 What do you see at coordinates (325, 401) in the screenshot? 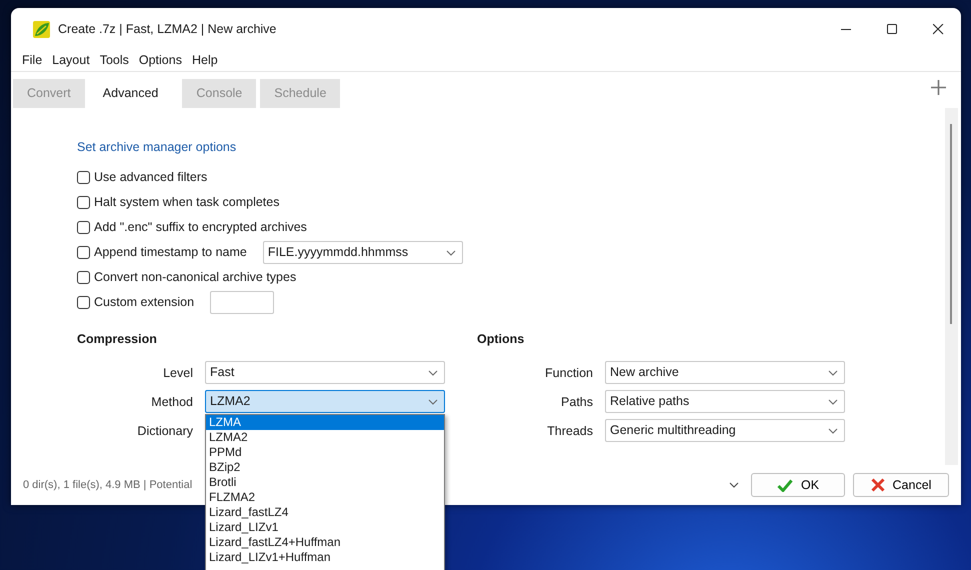
I see `dropdown-field: LZMA2` at bounding box center [325, 401].